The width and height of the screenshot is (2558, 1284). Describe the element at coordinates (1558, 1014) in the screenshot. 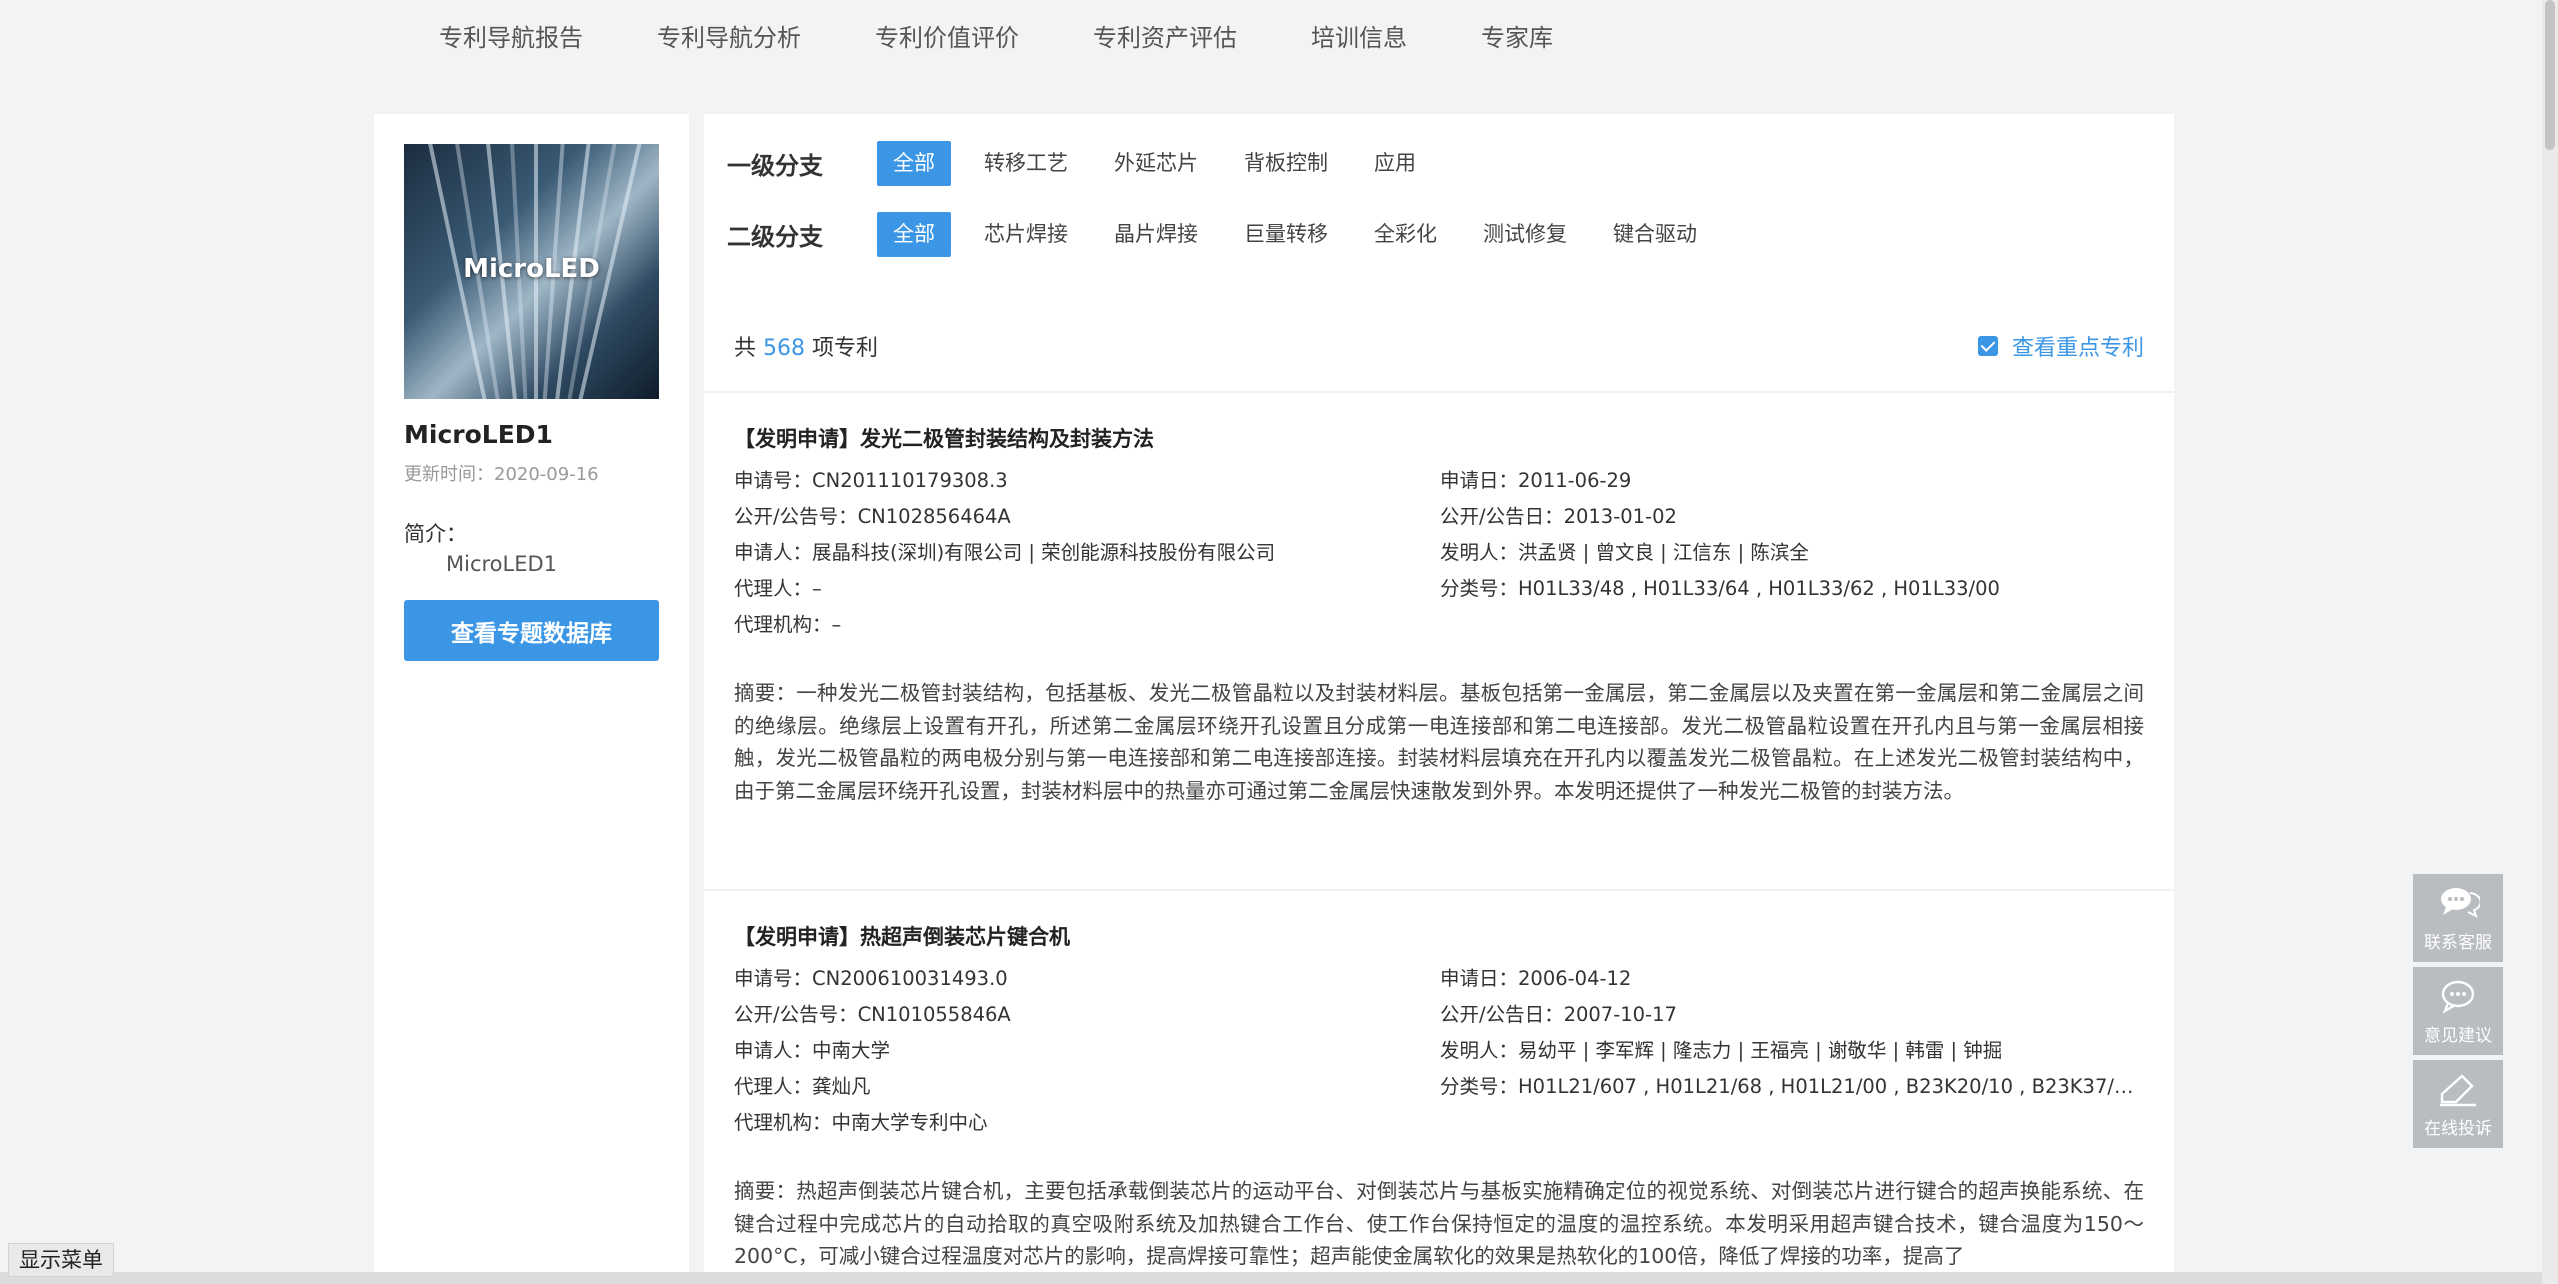

I see `publication-date: 公开/公告日：2007-10-17` at that location.